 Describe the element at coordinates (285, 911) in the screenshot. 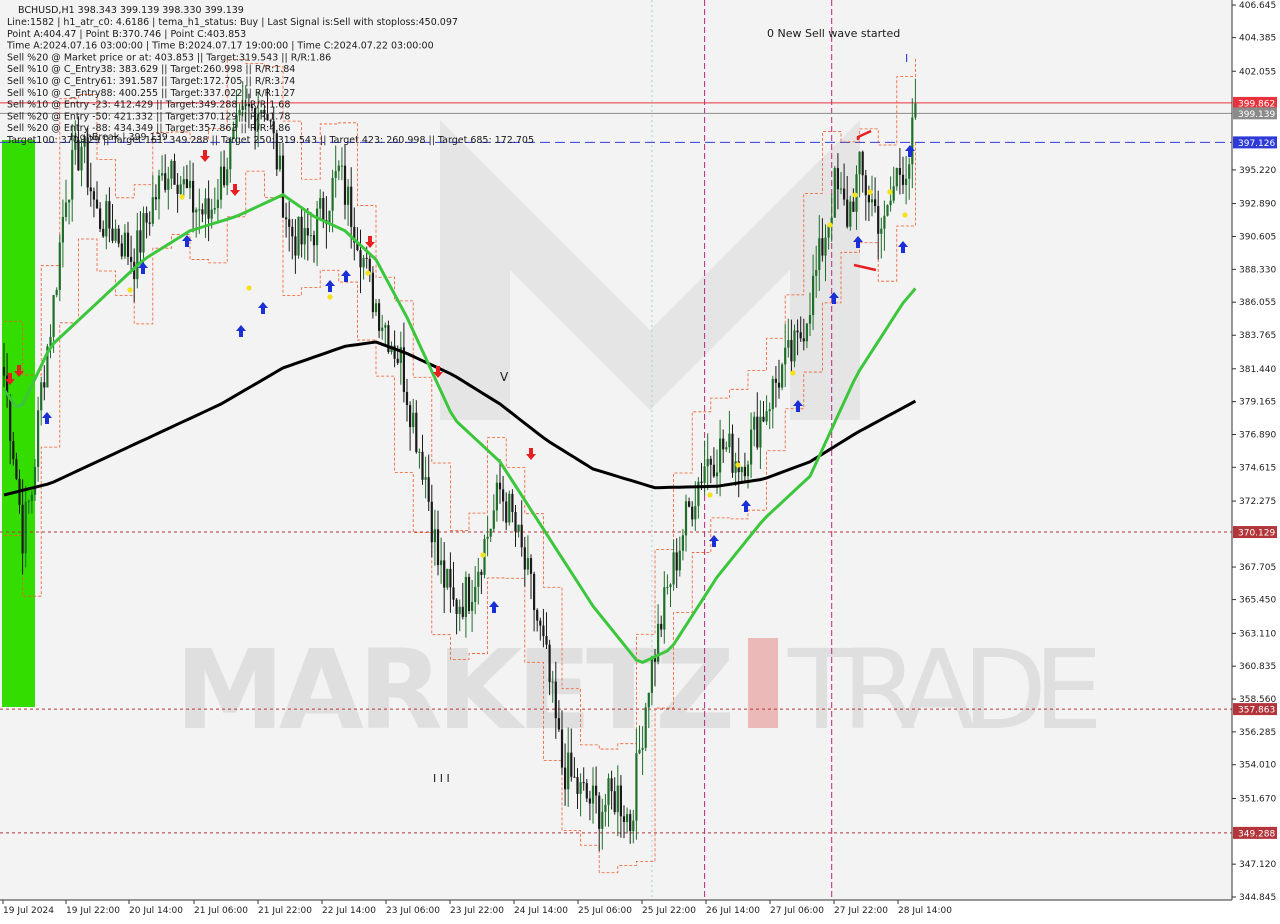

I see `time-tick-label: 21 Jul 22:00` at that location.